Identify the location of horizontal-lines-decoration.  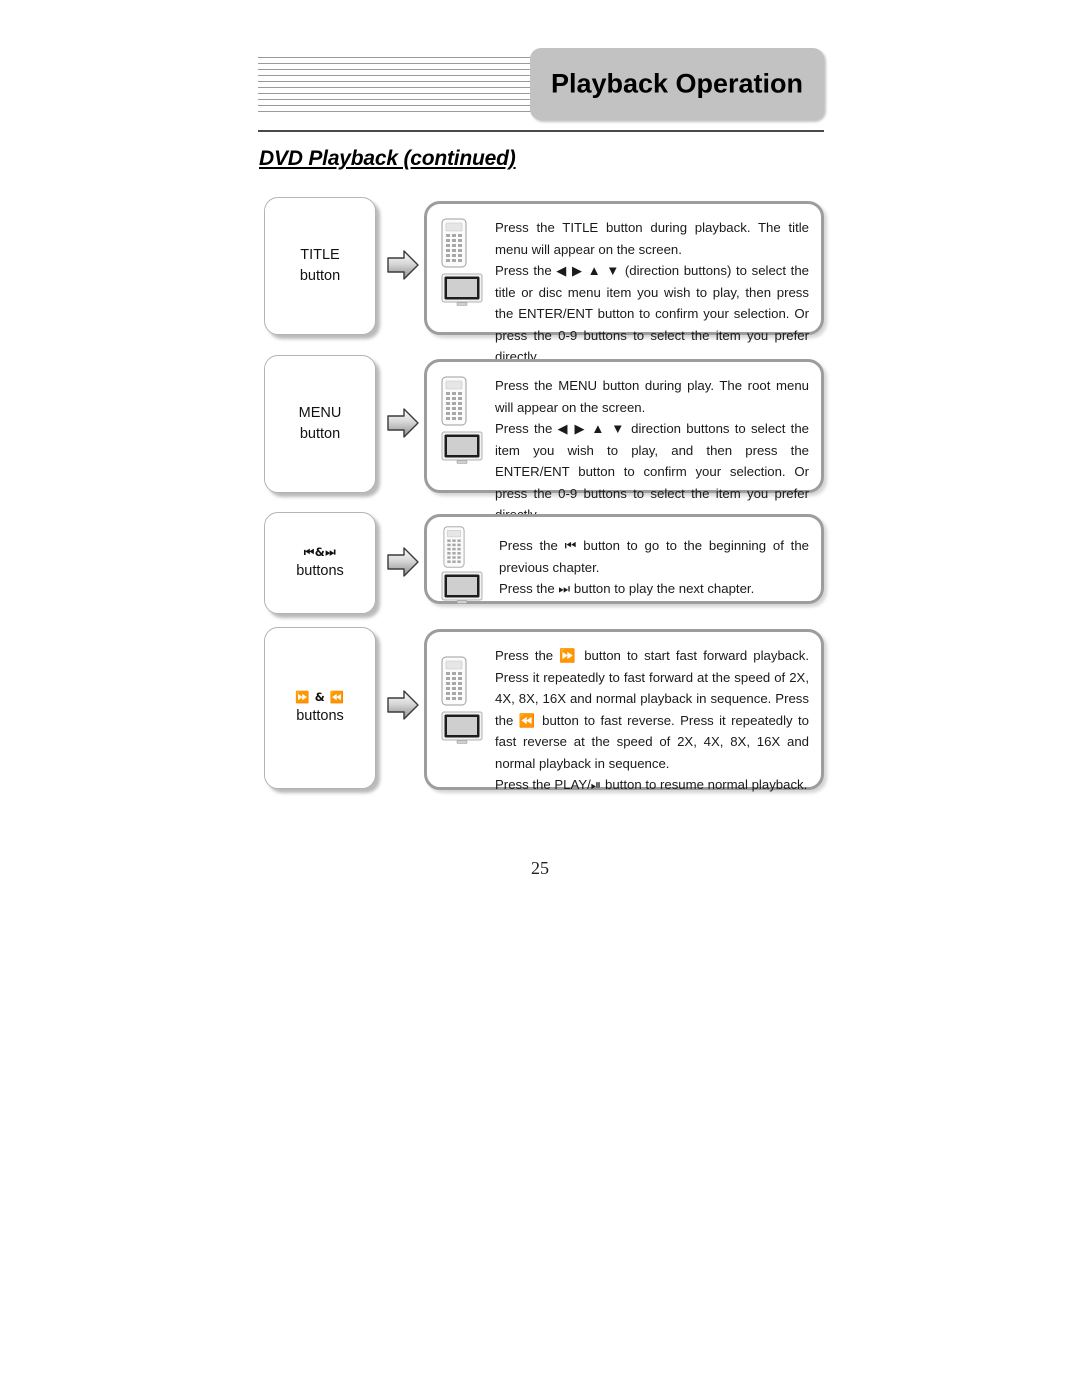
(403, 86).